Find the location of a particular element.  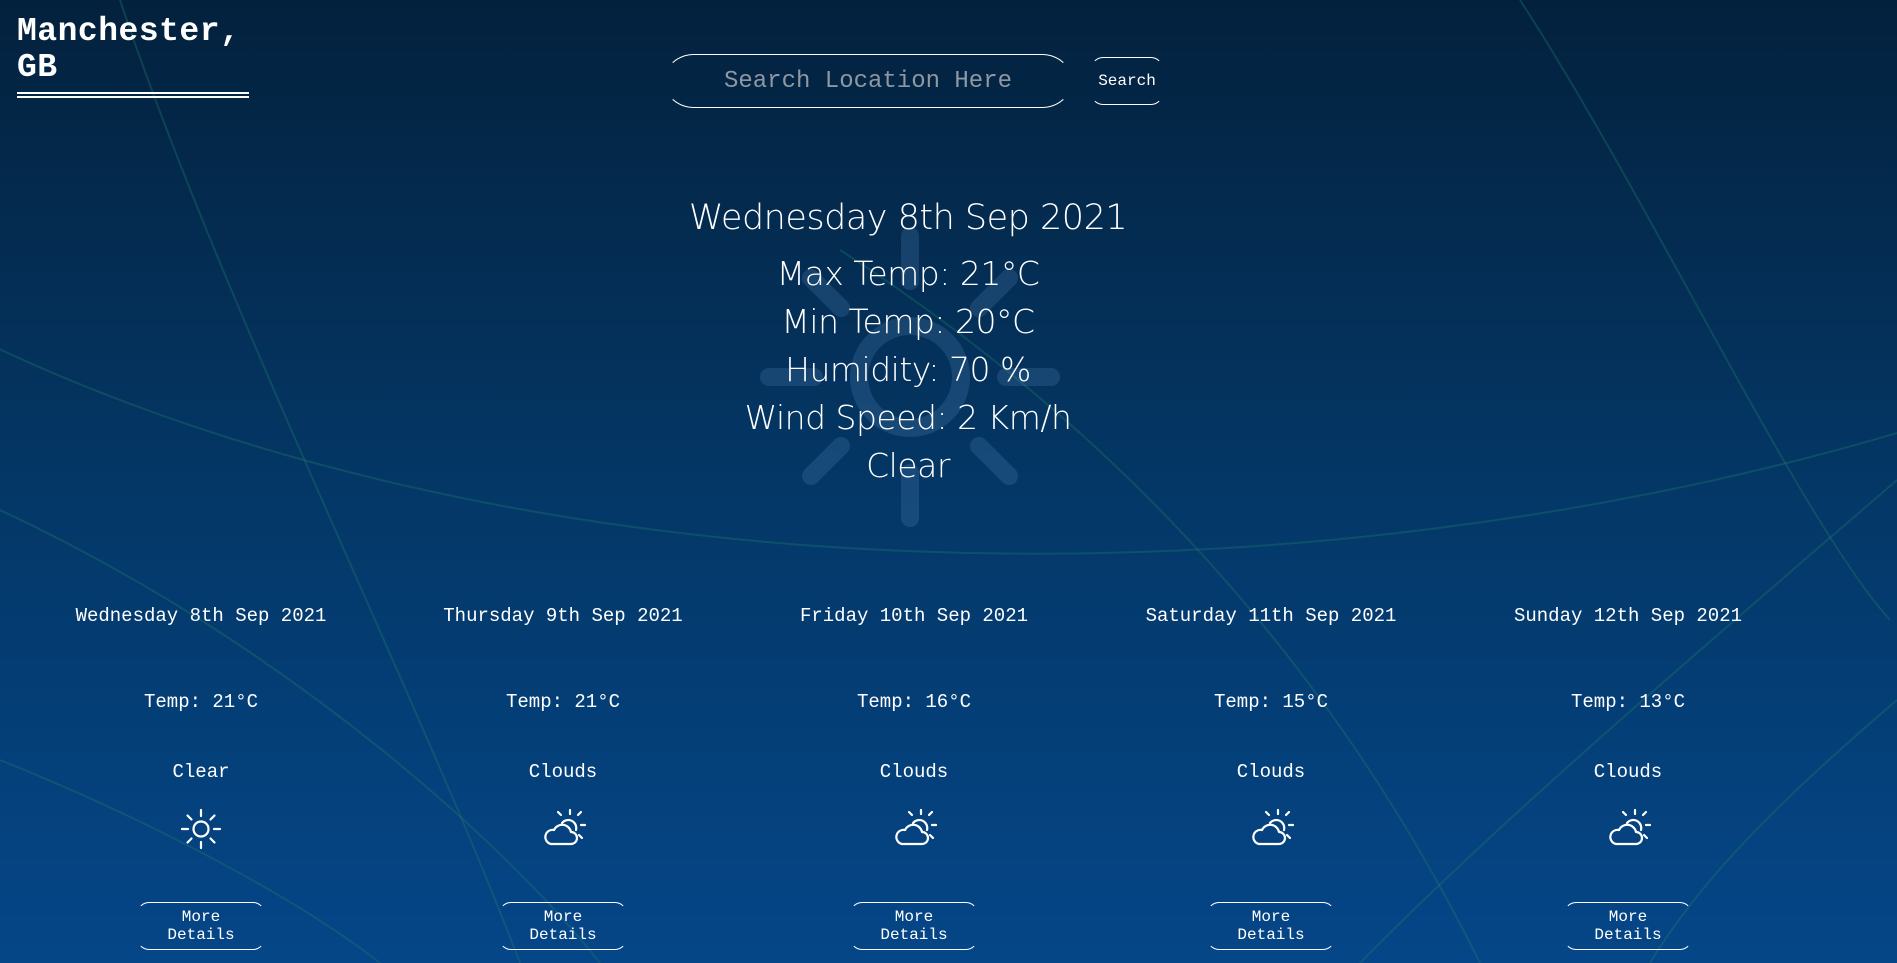

humidity: Humidity: 70 % is located at coordinates (908, 369).